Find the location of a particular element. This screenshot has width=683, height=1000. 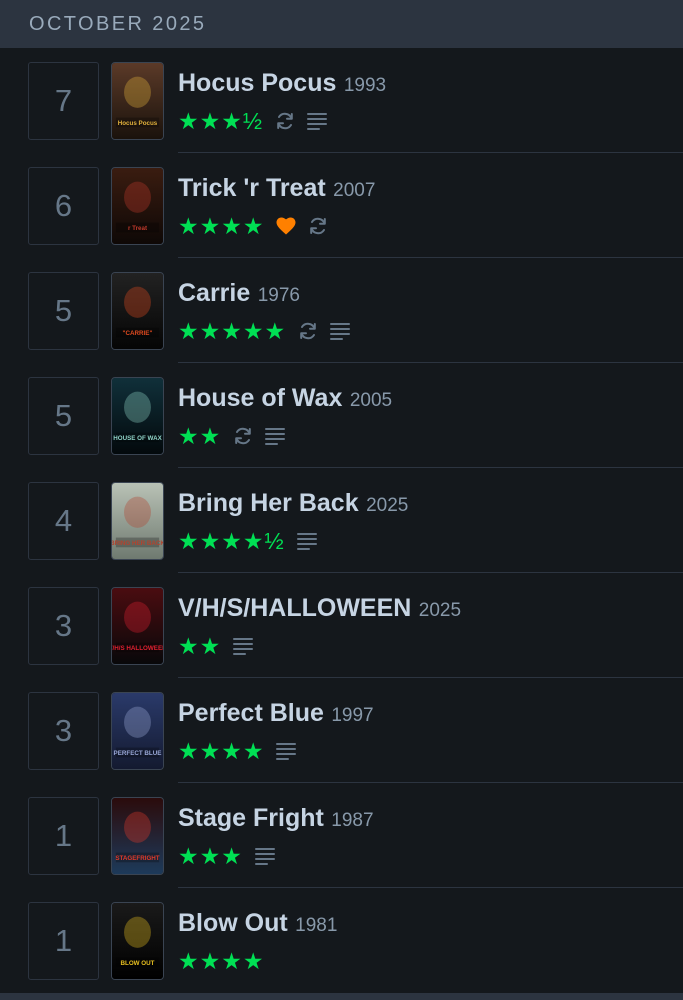

film-title-line: Stage Fright 1987 is located at coordinates (276, 818).